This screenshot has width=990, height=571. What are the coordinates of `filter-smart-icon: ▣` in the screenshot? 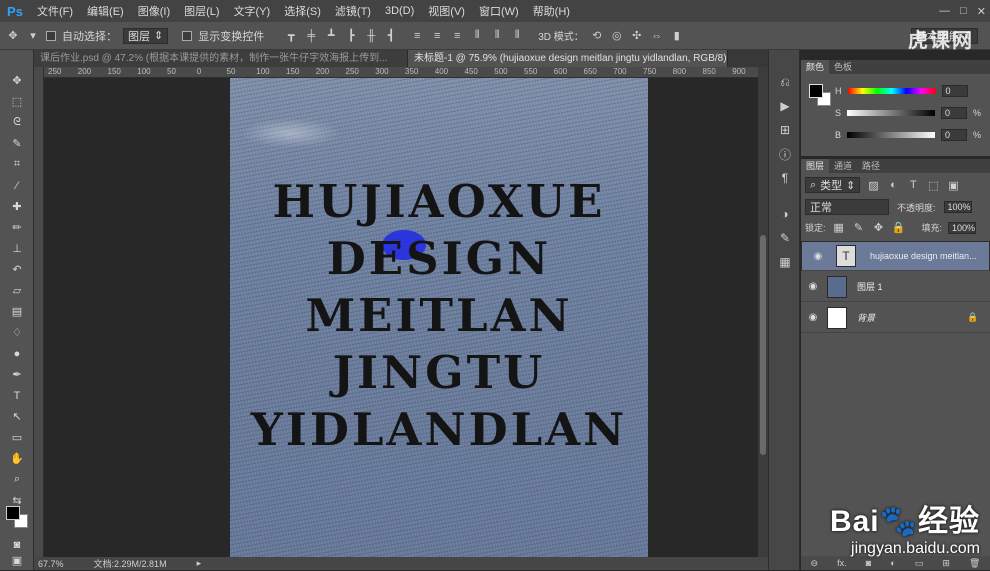 It's located at (953, 185).